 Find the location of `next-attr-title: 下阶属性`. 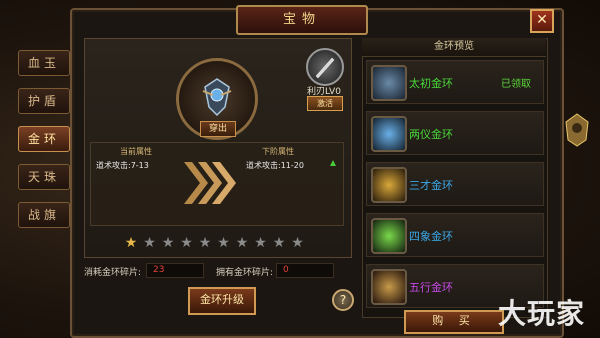

next-attr-title: 下阶属性 is located at coordinates (278, 151).